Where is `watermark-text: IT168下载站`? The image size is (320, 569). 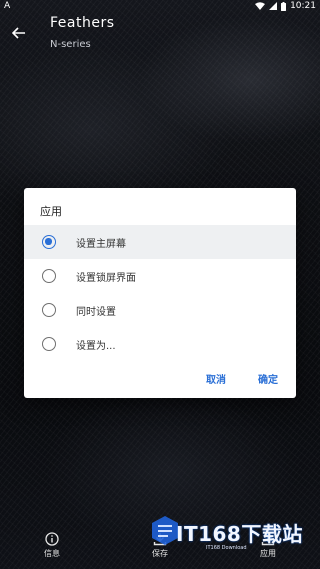 watermark-text: IT168下载站 is located at coordinates (239, 534).